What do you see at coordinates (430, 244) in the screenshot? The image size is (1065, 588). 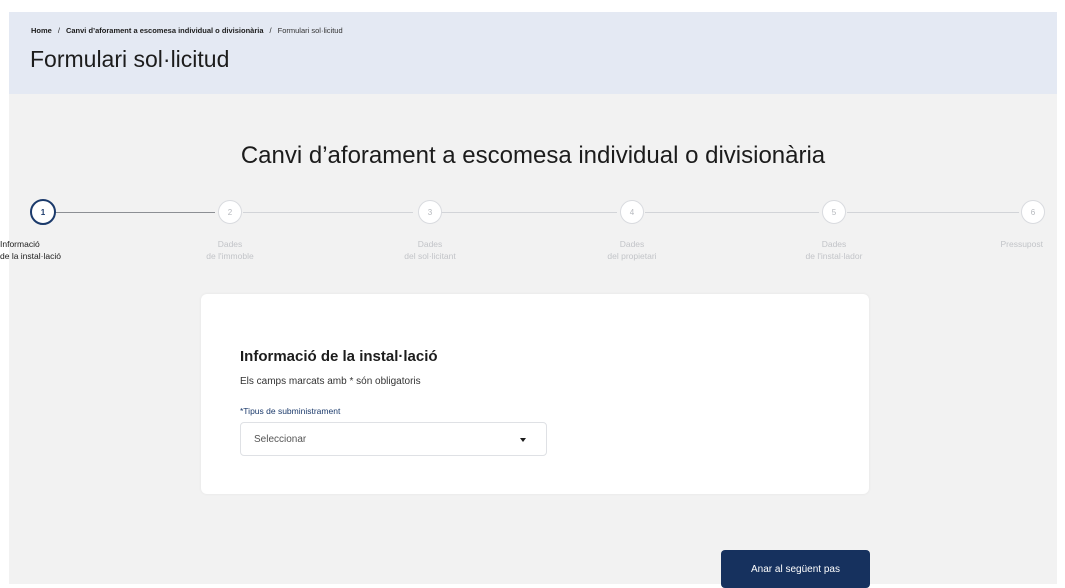 I see `step-3-label-line1: Dades` at bounding box center [430, 244].